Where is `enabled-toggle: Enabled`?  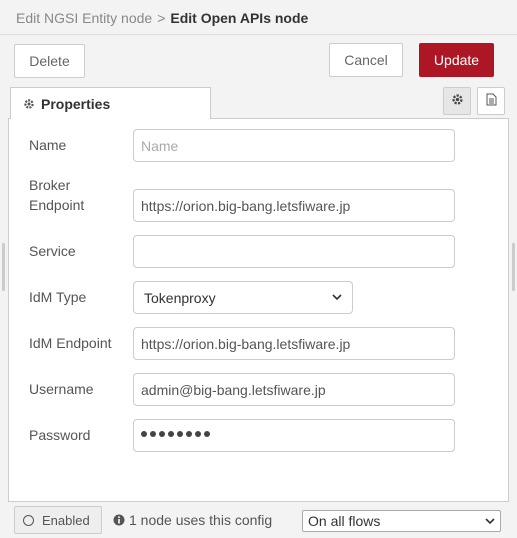 enabled-toggle: Enabled is located at coordinates (58, 520).